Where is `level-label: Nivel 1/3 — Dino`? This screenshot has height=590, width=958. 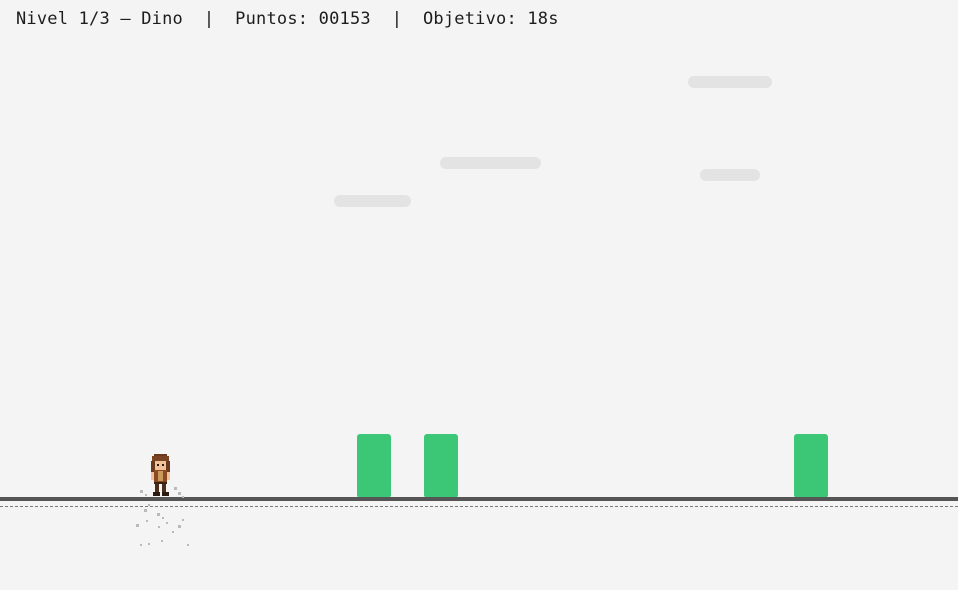
level-label: Nivel 1/3 — Dino is located at coordinates (99, 19).